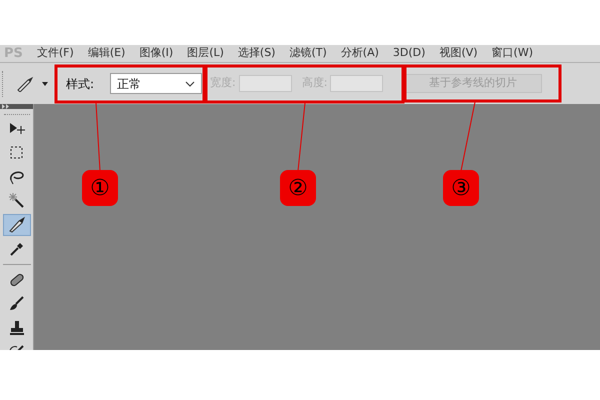  I want to click on slice-icon, so click(17, 225).